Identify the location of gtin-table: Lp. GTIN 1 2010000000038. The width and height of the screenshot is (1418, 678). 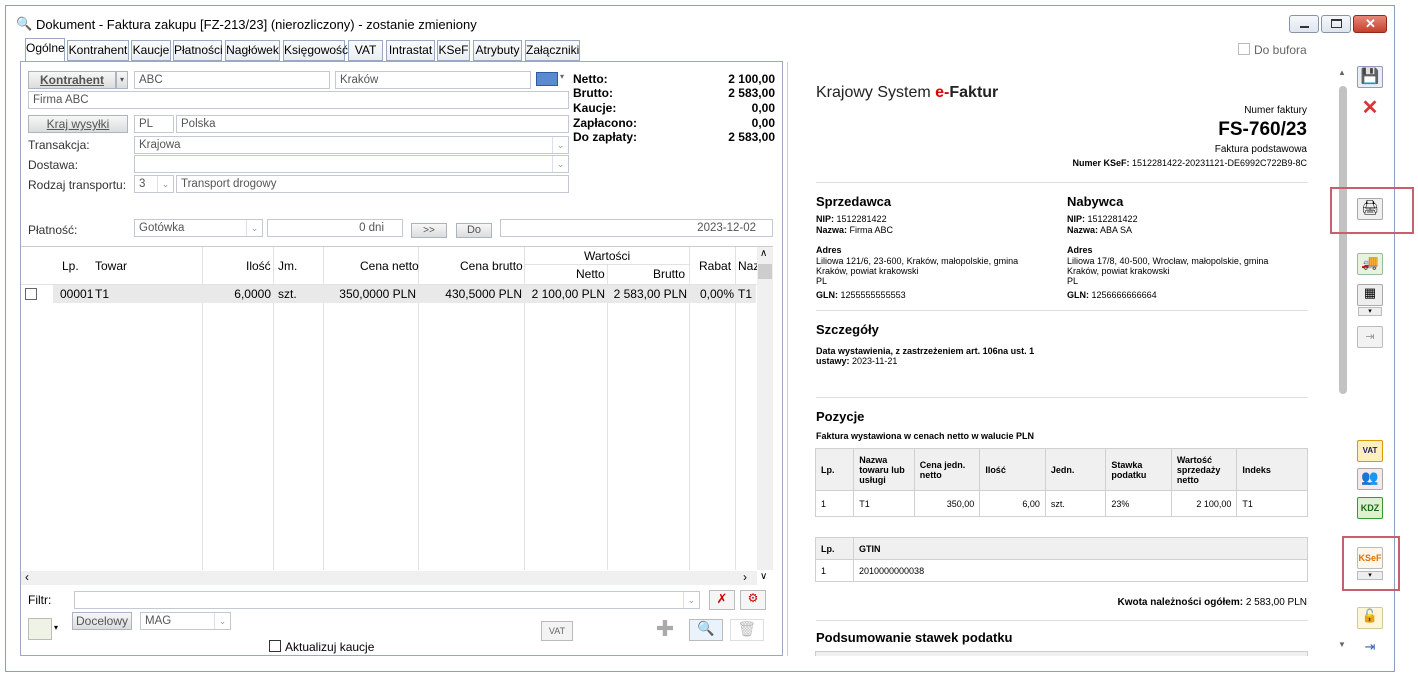
(1061, 559).